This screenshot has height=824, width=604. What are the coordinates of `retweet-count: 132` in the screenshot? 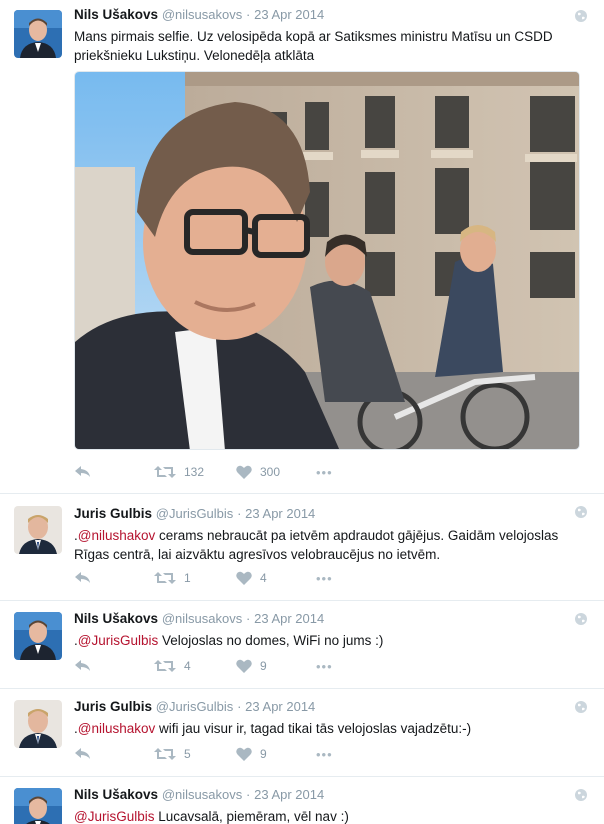 It's located at (194, 472).